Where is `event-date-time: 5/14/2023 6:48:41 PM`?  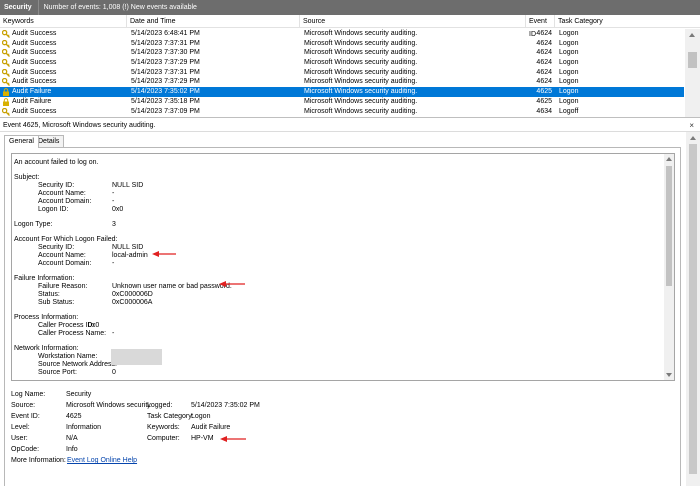
event-date-time: 5/14/2023 6:48:41 PM is located at coordinates (165, 33).